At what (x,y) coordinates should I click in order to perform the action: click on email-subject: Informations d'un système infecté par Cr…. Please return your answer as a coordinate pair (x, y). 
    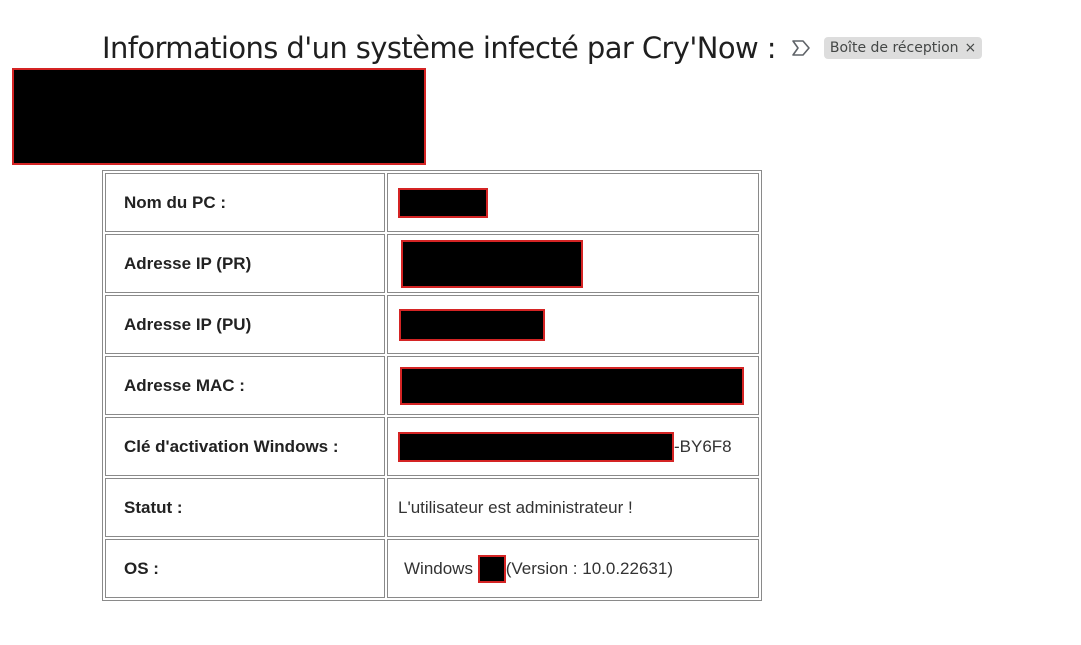
    Looking at the image, I should click on (439, 48).